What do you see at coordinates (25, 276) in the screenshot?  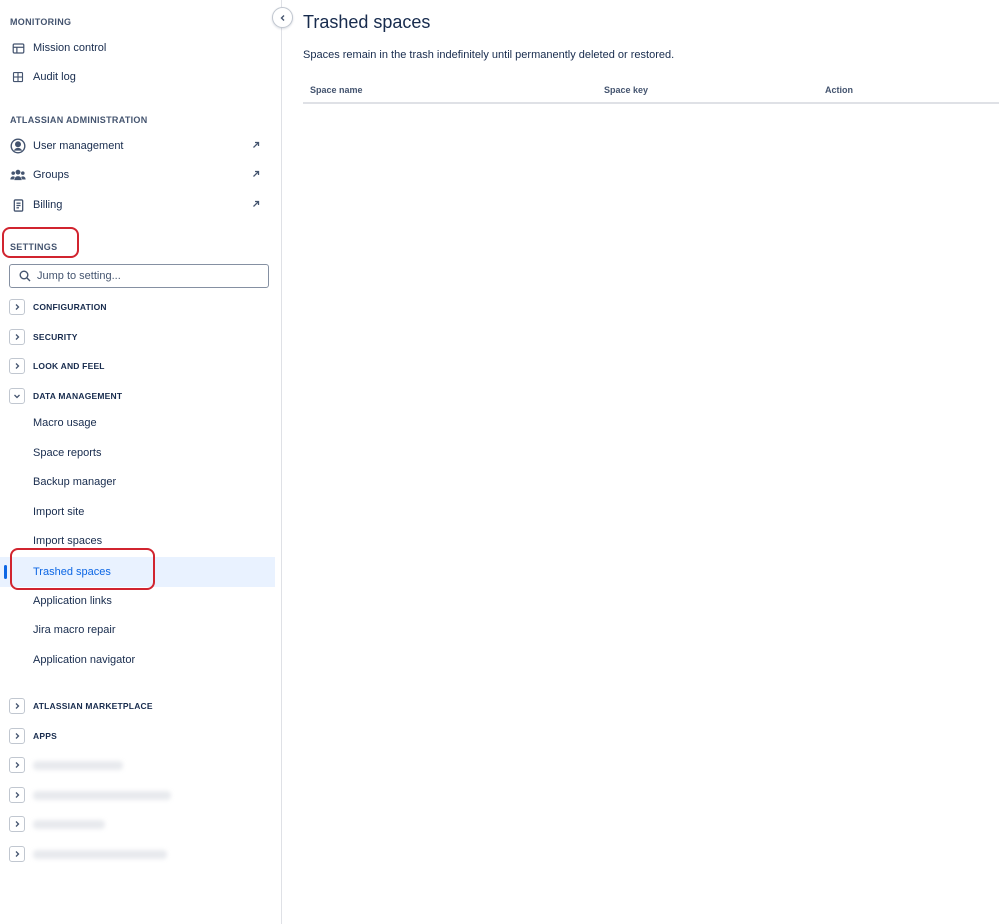 I see `search-icon` at bounding box center [25, 276].